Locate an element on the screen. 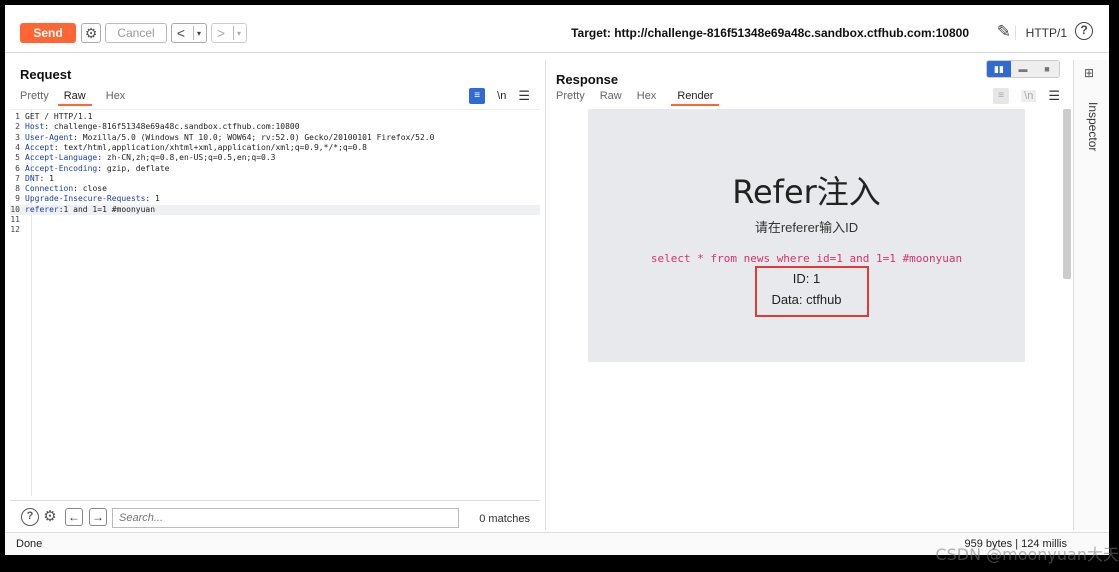 The width and height of the screenshot is (1119, 572). request-line: 8 Connection: close is located at coordinates (61, 189).